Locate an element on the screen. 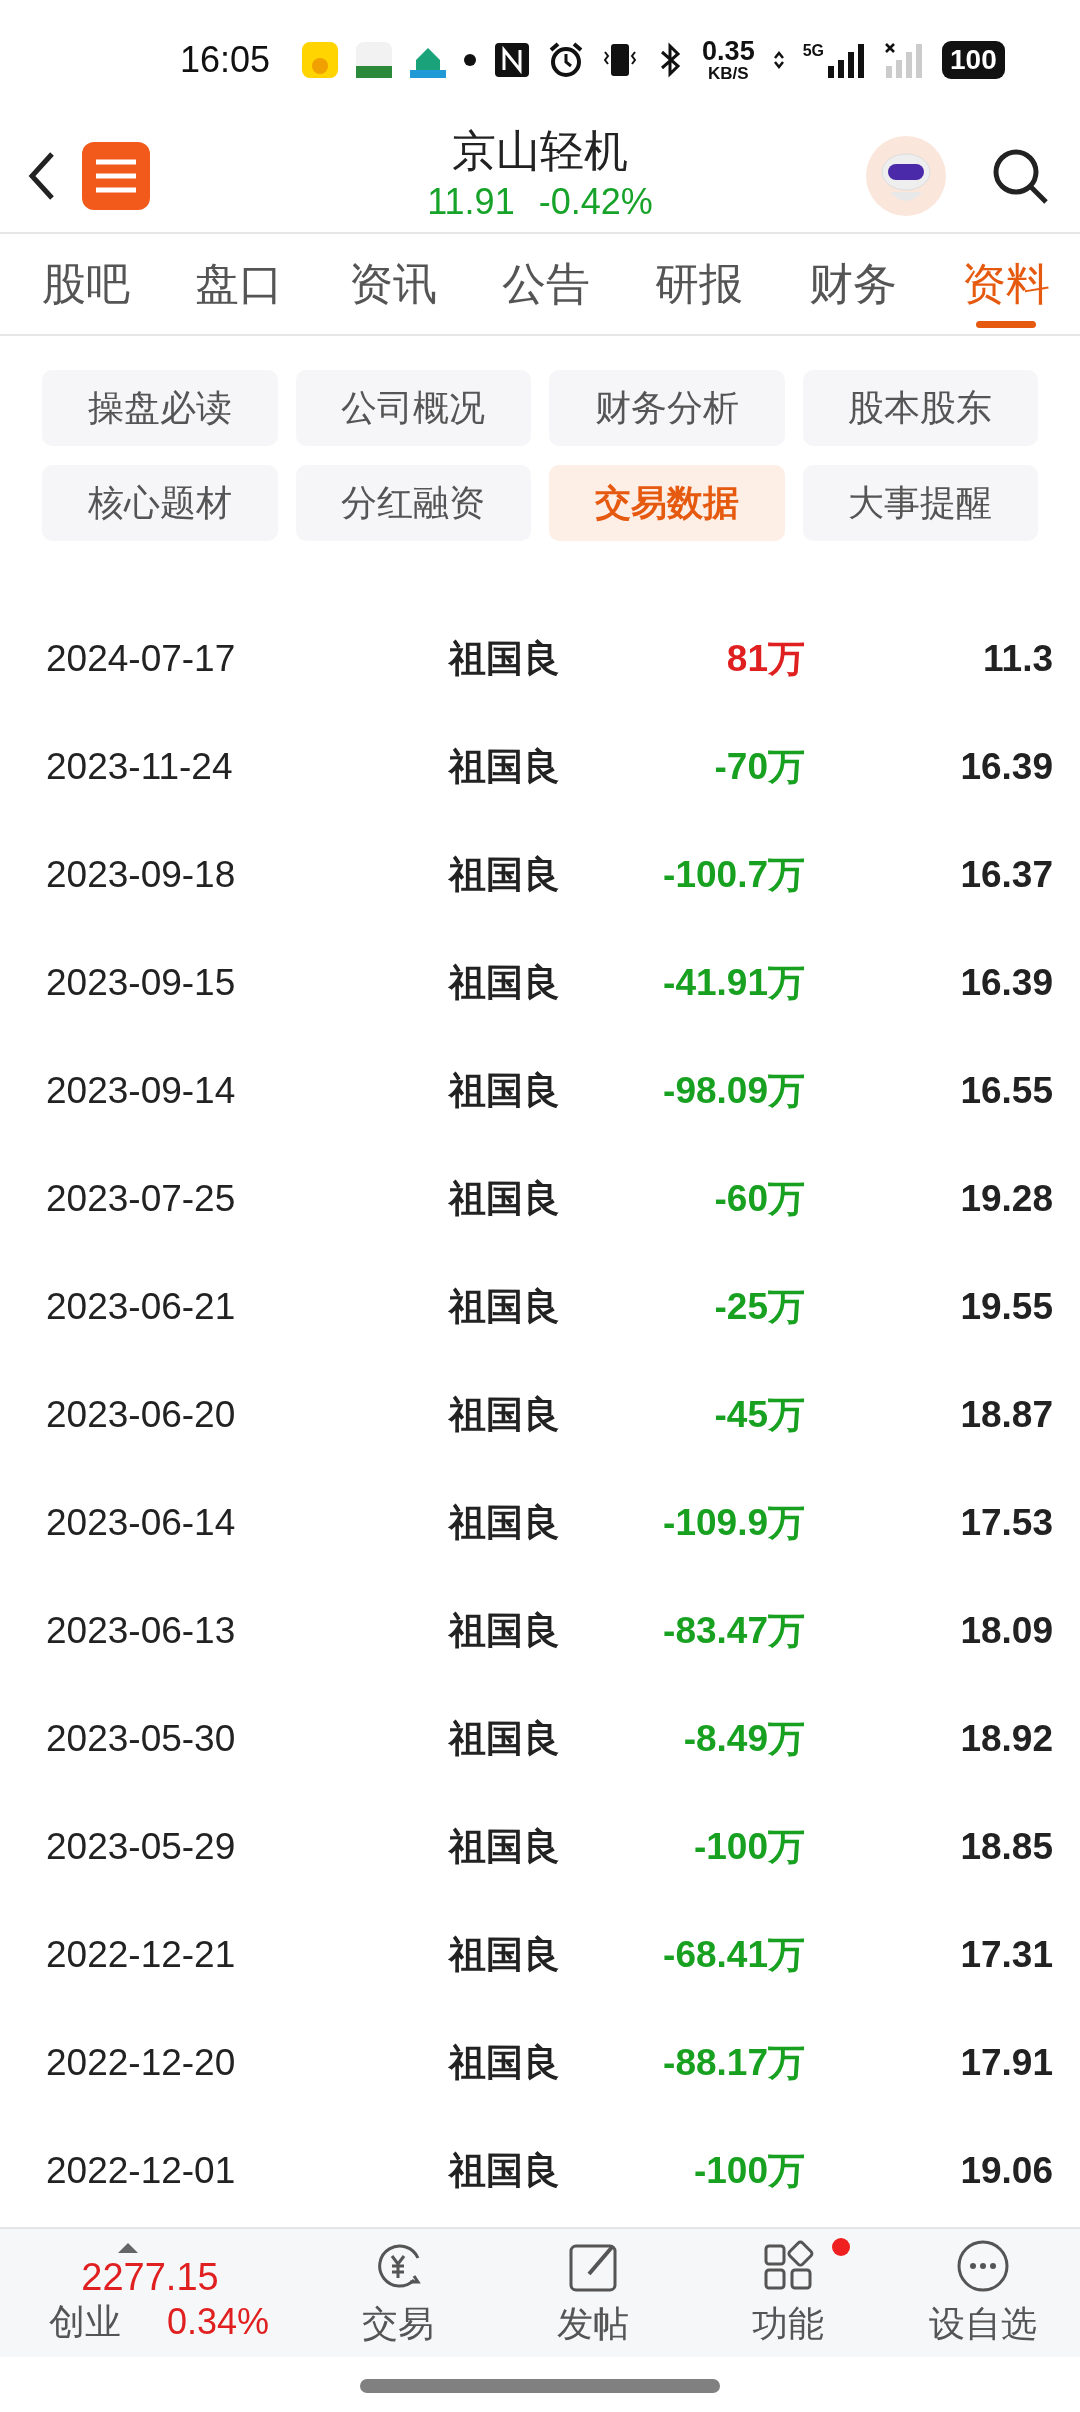 The height and width of the screenshot is (2412, 1080). category-chip: 大事提醒 is located at coordinates (920, 503).